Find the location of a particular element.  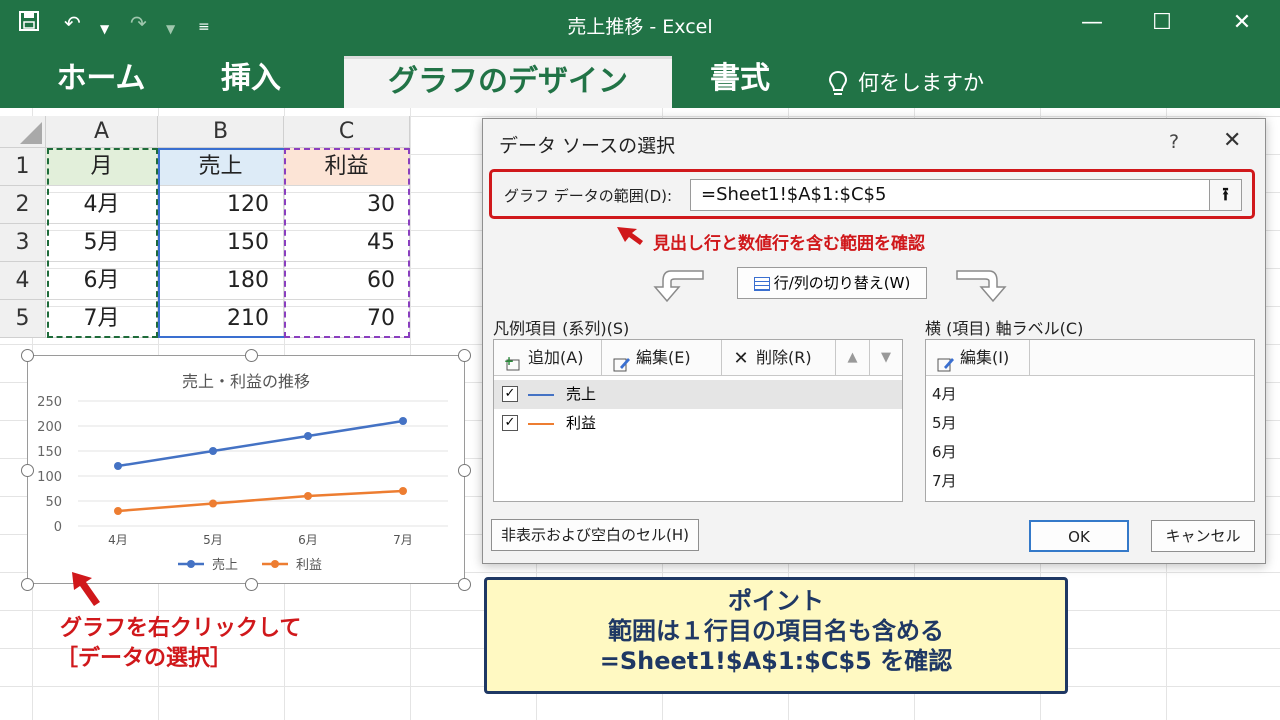

delete-icon: ✕ is located at coordinates (741, 358).